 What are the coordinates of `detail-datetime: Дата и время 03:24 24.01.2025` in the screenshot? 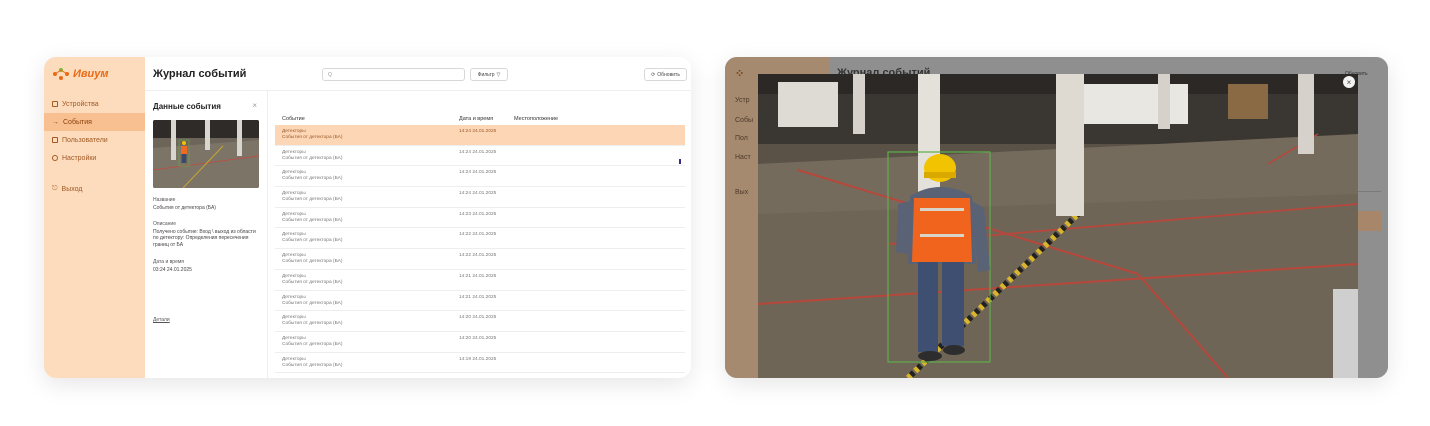 It's located at (207, 266).